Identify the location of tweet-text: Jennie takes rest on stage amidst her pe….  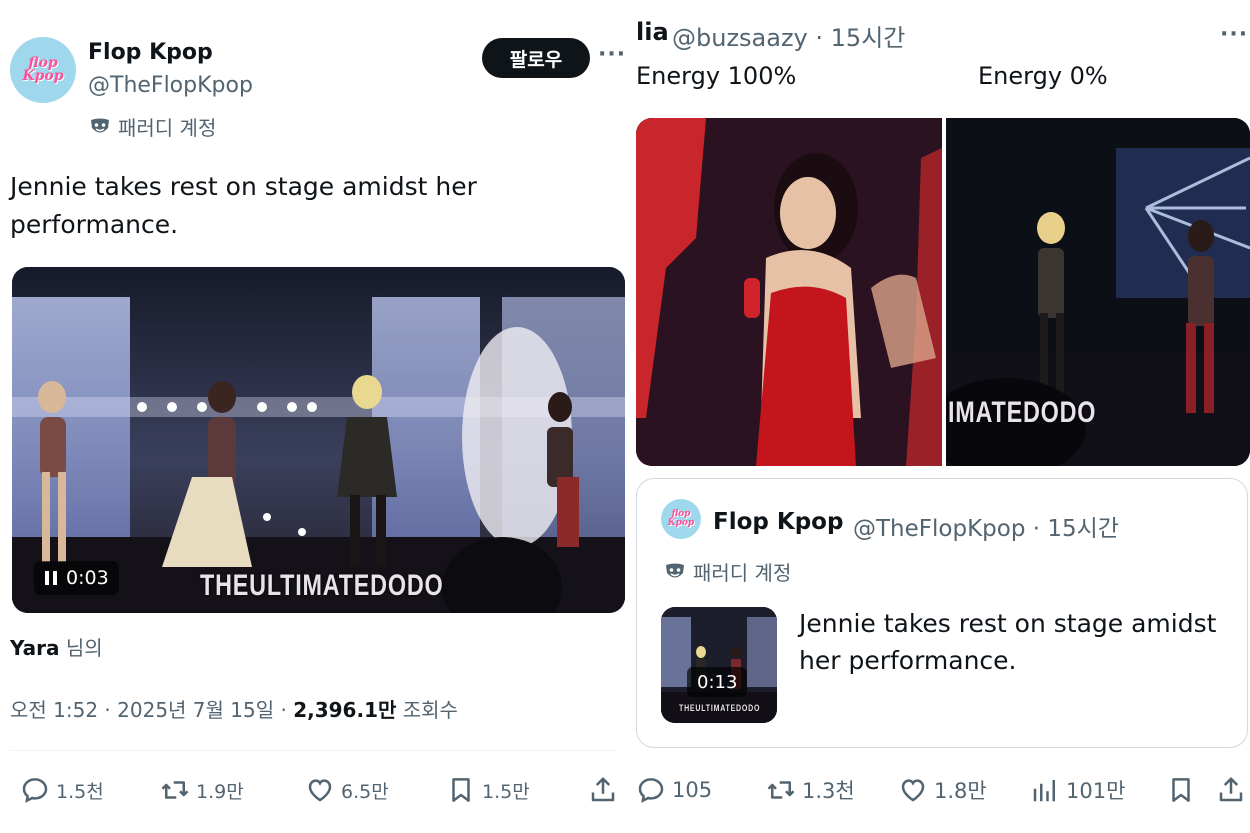
(243, 205).